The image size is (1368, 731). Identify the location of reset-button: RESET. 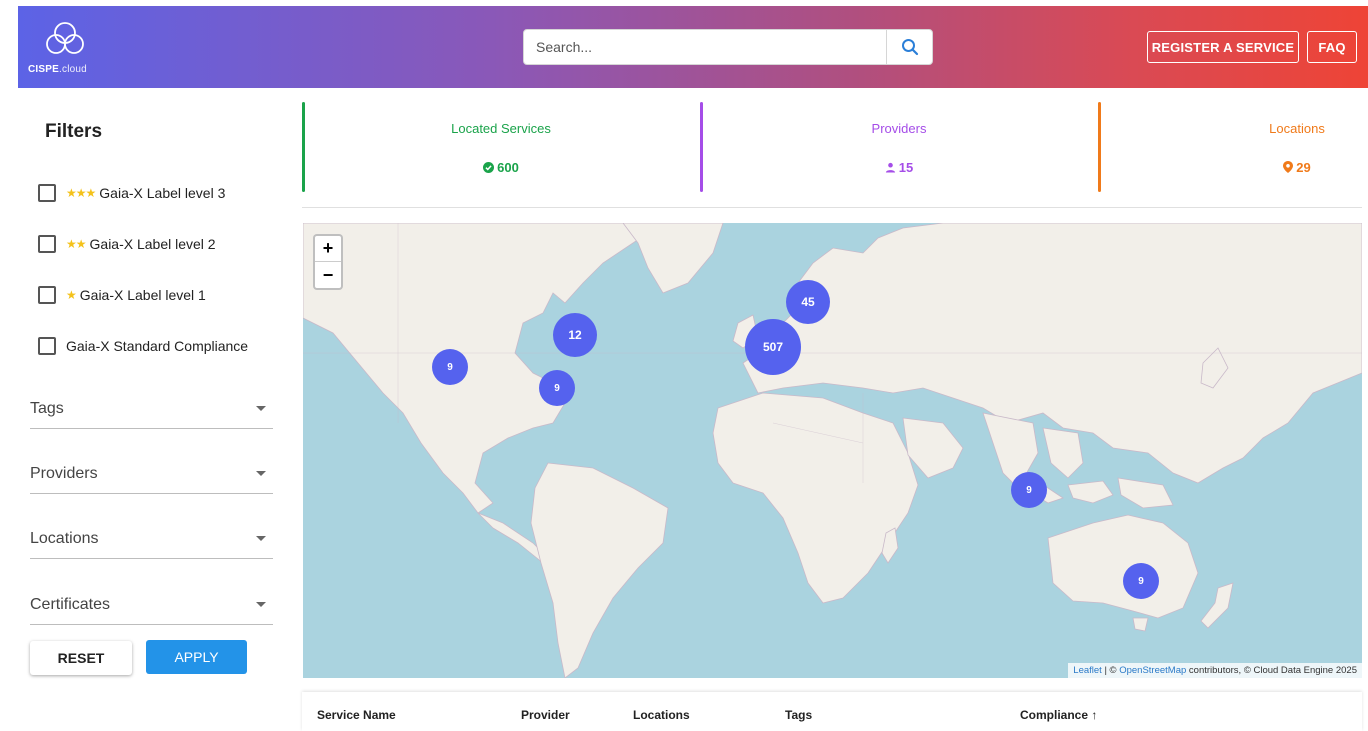
(81, 658).